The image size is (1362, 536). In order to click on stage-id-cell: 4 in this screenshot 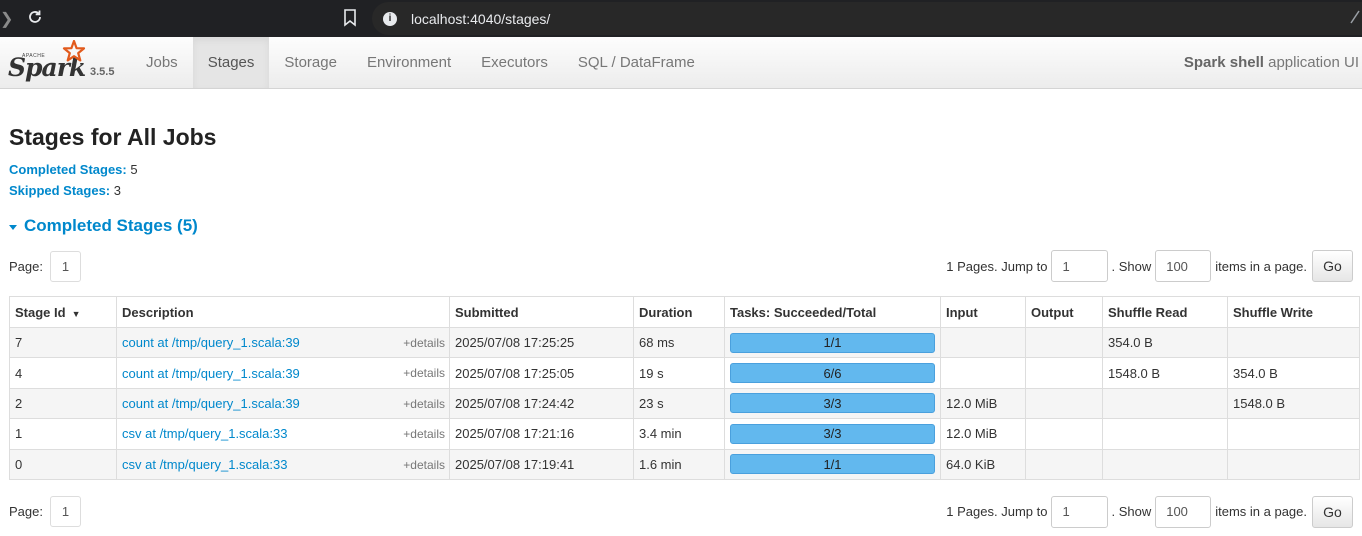, I will do `click(63, 373)`.